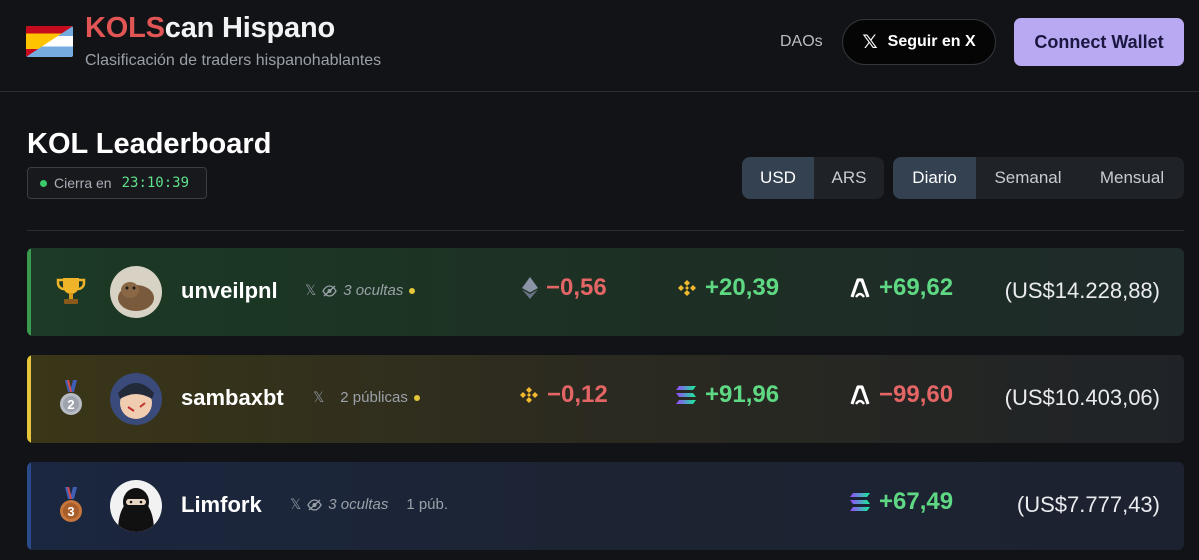 The width and height of the screenshot is (1199, 560). Describe the element at coordinates (1132, 178) in the screenshot. I see `period-option-monthly: Mensual` at that location.